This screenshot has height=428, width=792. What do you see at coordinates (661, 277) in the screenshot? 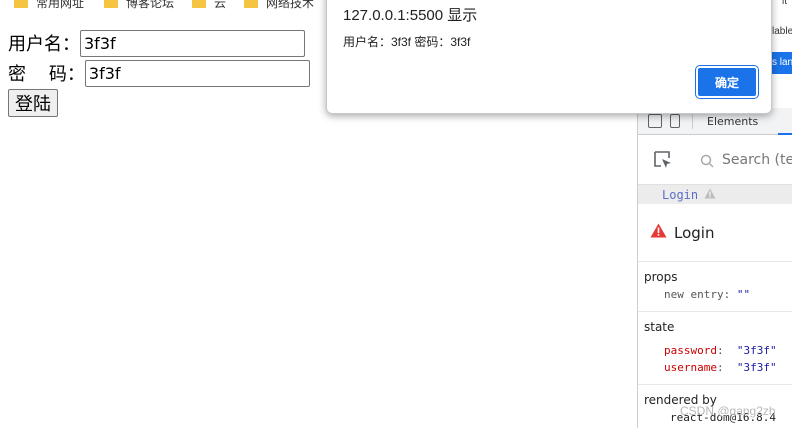
I see `props-title: props` at bounding box center [661, 277].